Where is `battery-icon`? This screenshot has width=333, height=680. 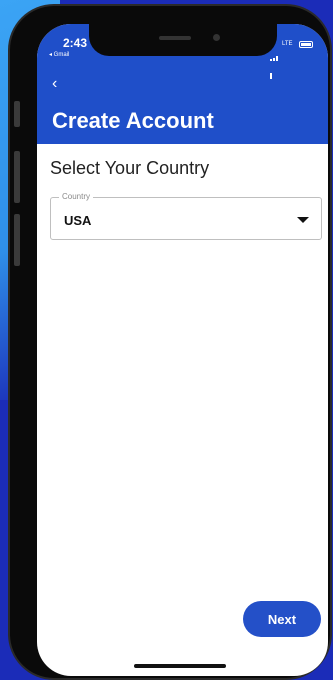
battery-icon is located at coordinates (306, 44).